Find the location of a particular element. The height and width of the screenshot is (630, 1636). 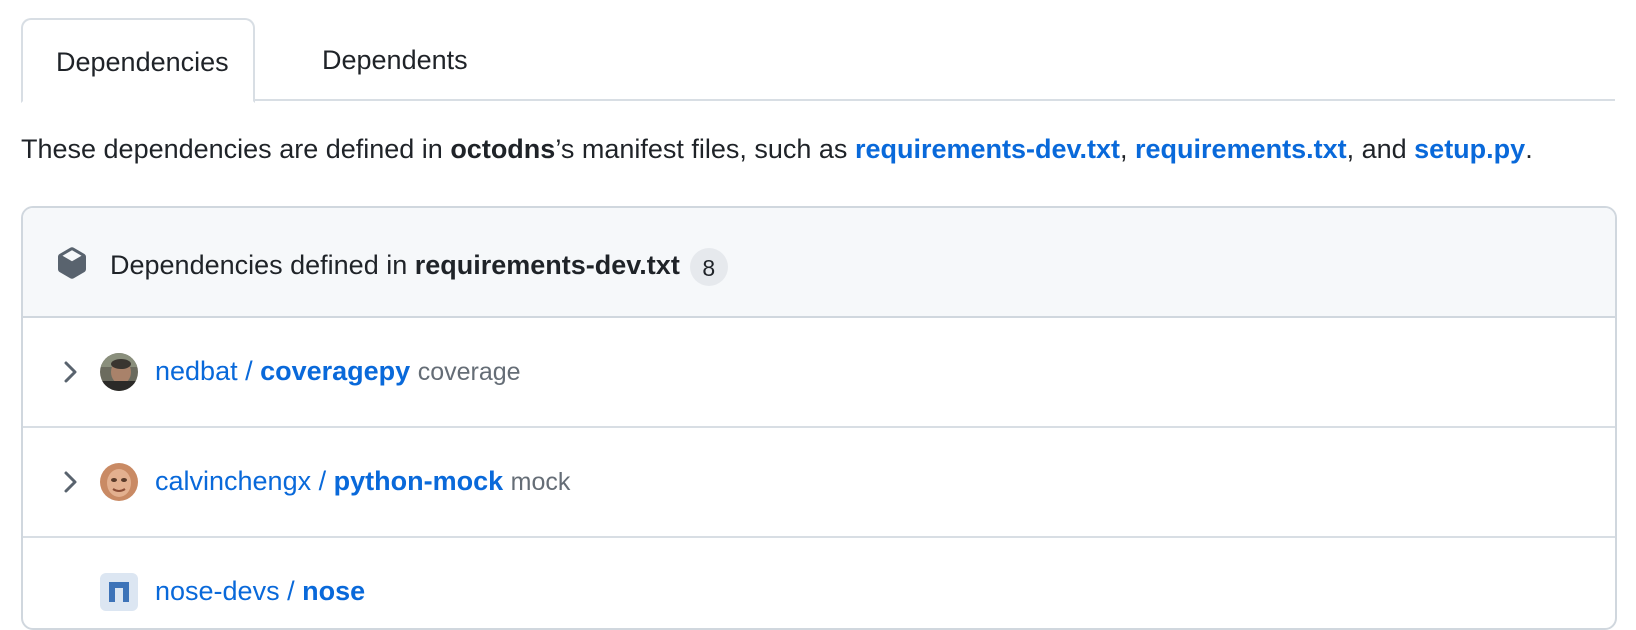

dependency-repo-link: python-mock is located at coordinates (419, 481).